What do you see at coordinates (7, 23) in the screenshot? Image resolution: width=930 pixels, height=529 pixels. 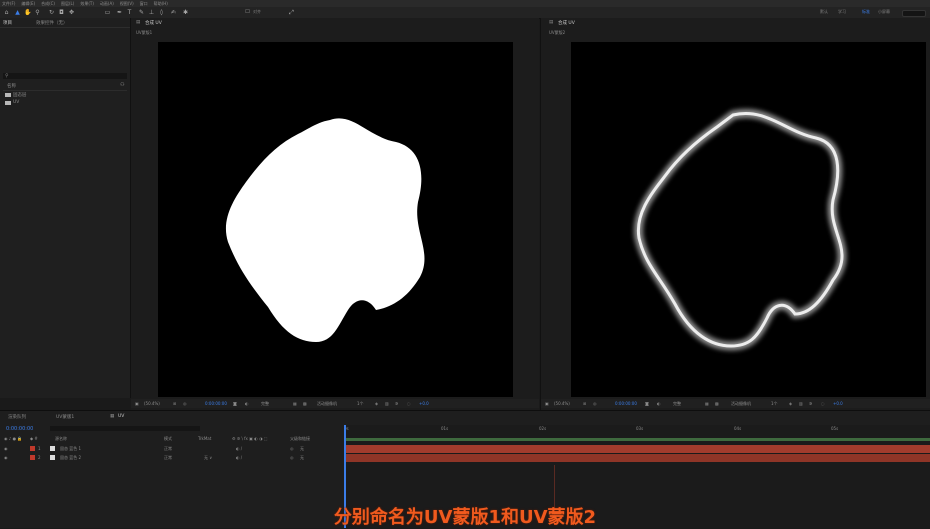 I see `tab-project: 项目` at bounding box center [7, 23].